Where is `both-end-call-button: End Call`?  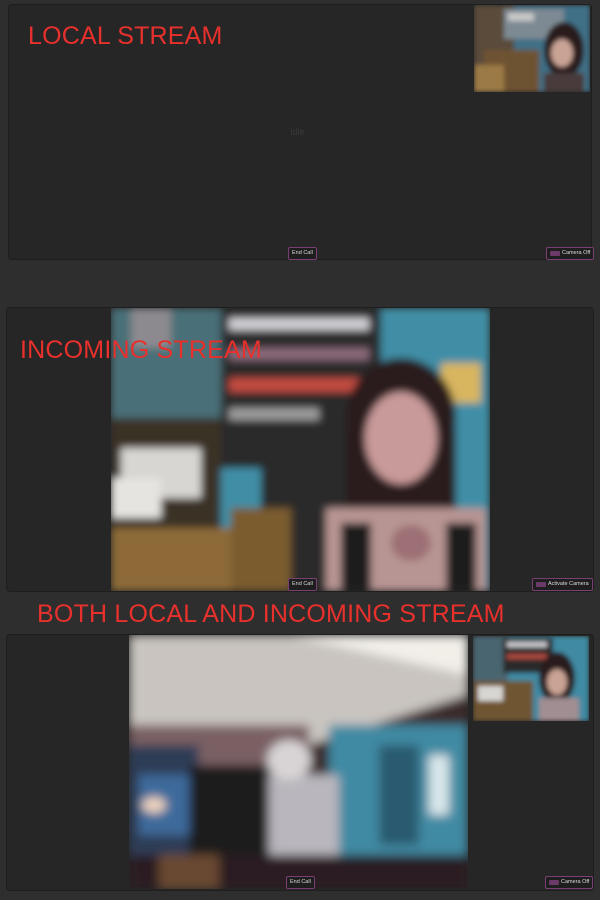
both-end-call-button: End Call is located at coordinates (300, 882).